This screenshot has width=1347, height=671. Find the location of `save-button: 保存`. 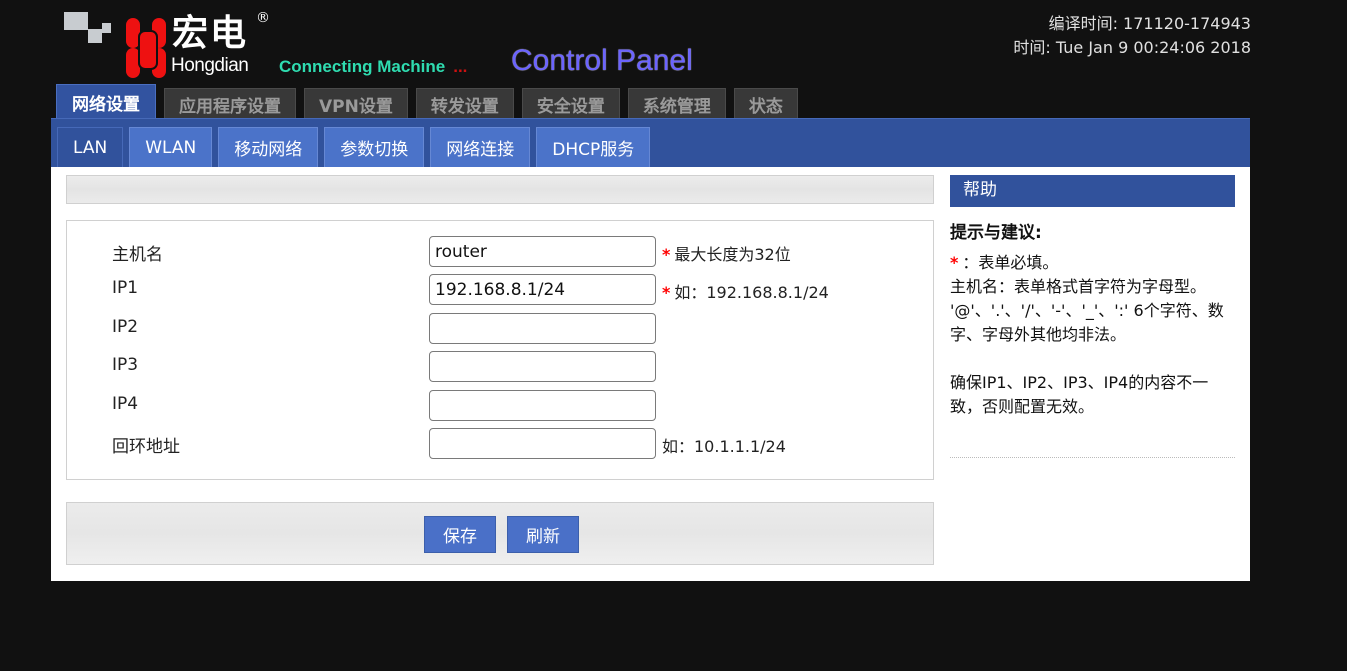

save-button: 保存 is located at coordinates (460, 534).